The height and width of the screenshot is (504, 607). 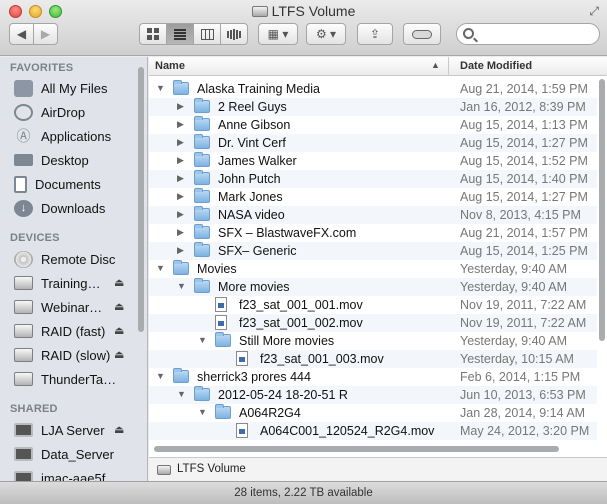 I want to click on sidebar-item-label: Desktop, so click(x=65, y=160).